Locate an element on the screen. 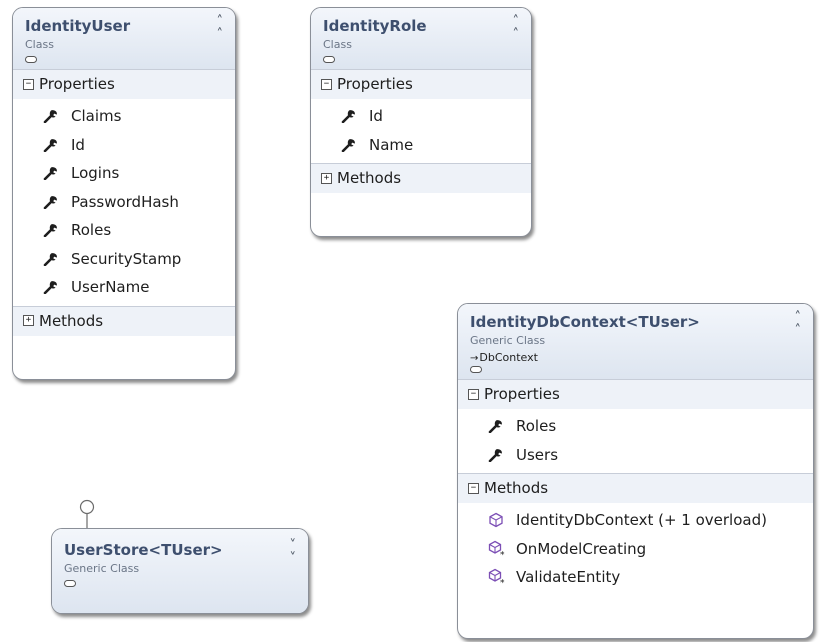 Image resolution: width=825 pixels, height=642 pixels. inheritance-arrow-icon: → is located at coordinates (474, 358).